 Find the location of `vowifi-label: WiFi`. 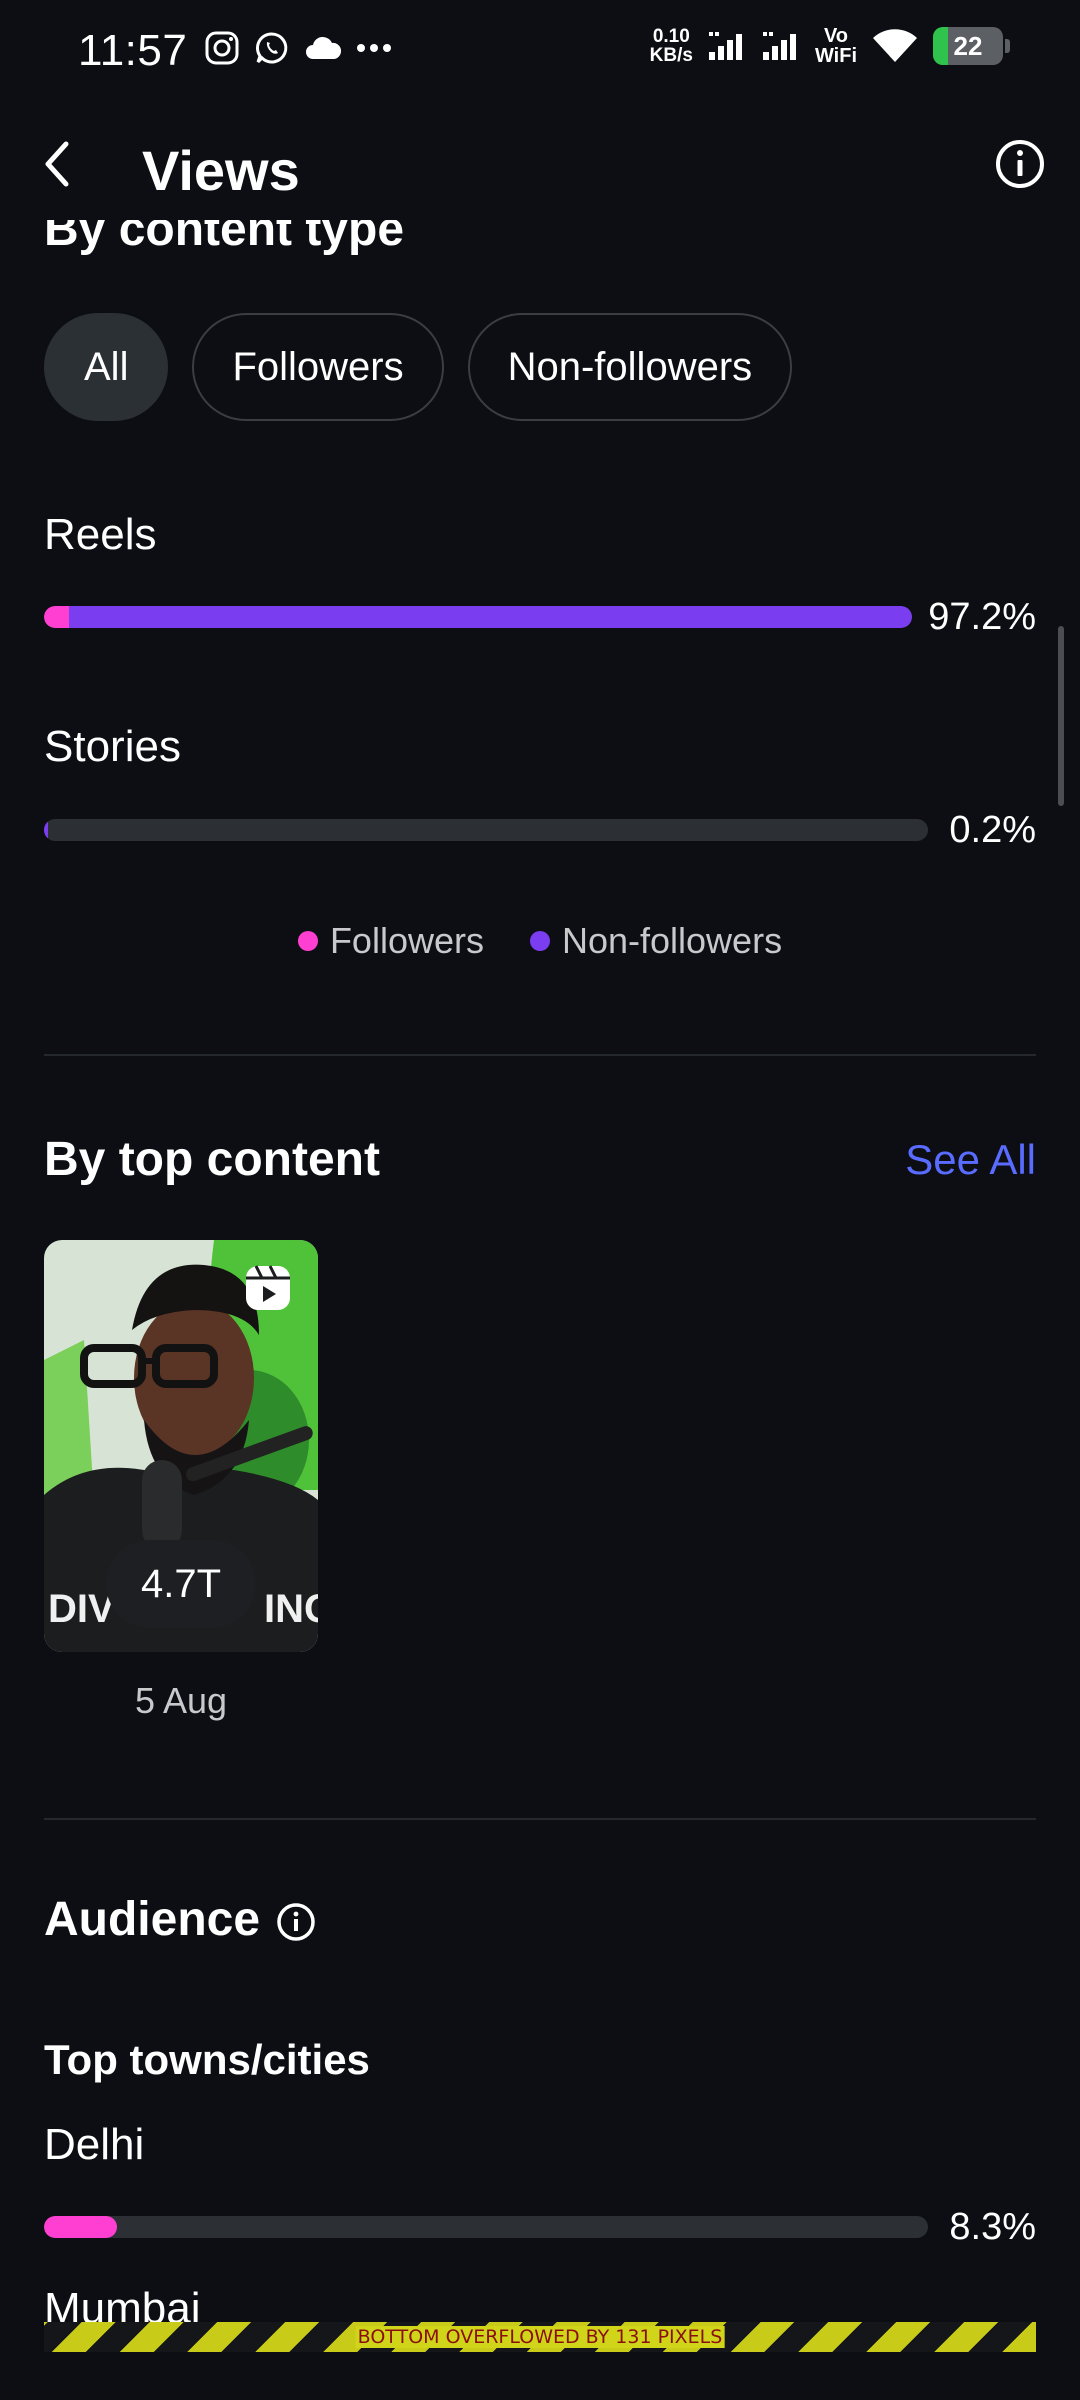

vowifi-label: WiFi is located at coordinates (835, 56).